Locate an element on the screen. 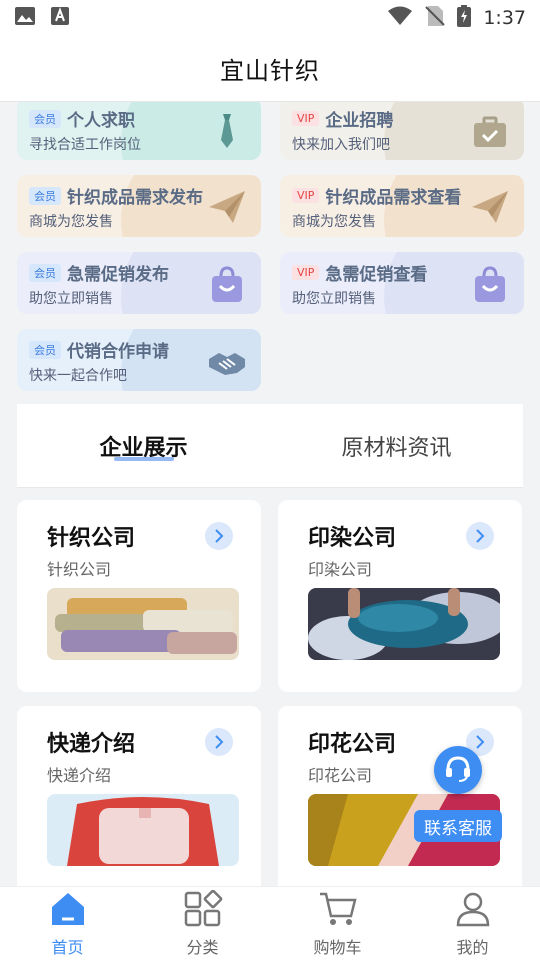 This screenshot has width=540, height=960. headset-icon is located at coordinates (458, 770).